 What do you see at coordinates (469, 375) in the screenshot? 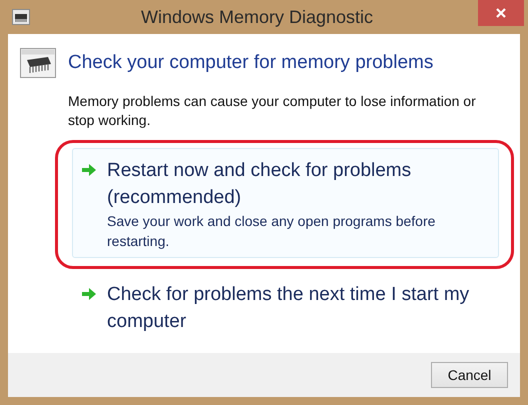
I see `cancel-button: Cancel` at bounding box center [469, 375].